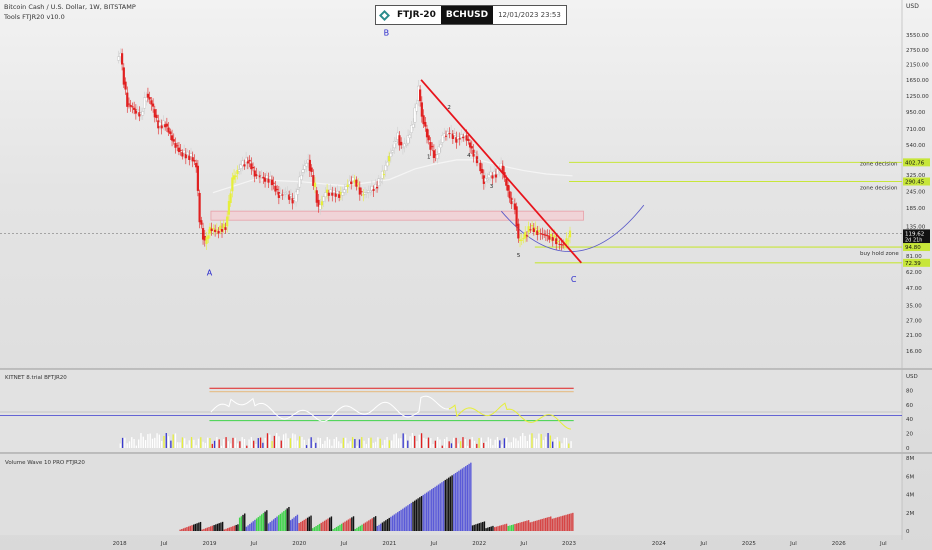 Image resolution: width=932 pixels, height=550 pixels. What do you see at coordinates (659, 544) in the screenshot?
I see `x-tick-label: 2024` at bounding box center [659, 544].